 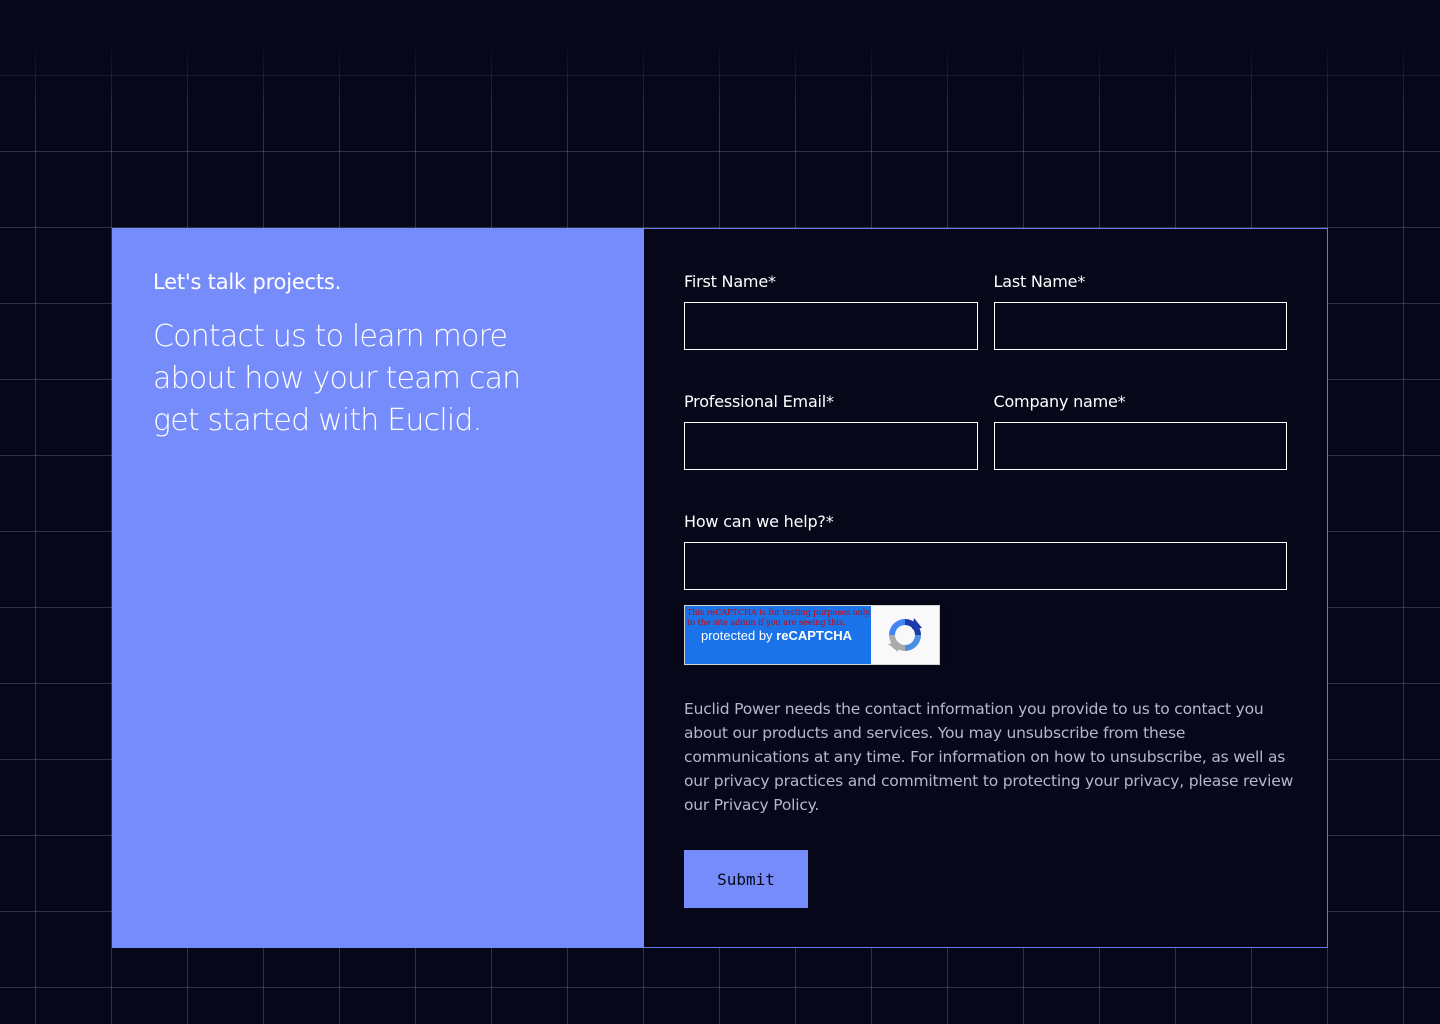 I want to click on recaptcha-protected-text: protected by, so click(x=739, y=635).